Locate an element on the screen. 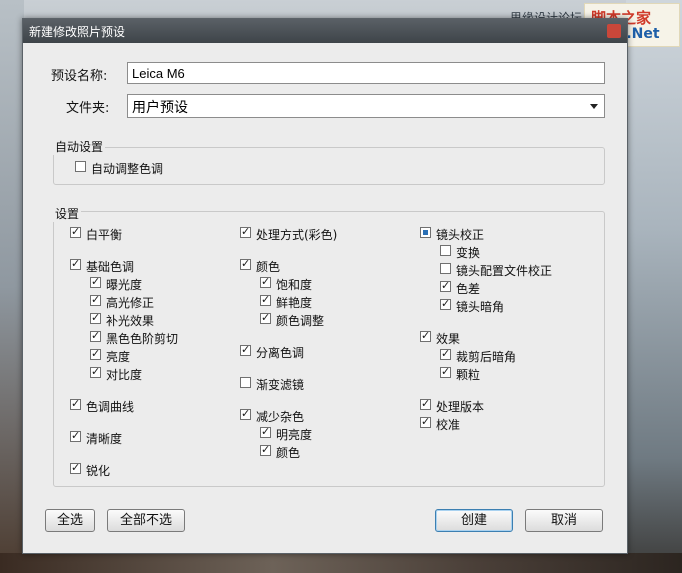 This screenshot has width=682, height=573. white-balance-label: 白平衡 is located at coordinates (104, 235).